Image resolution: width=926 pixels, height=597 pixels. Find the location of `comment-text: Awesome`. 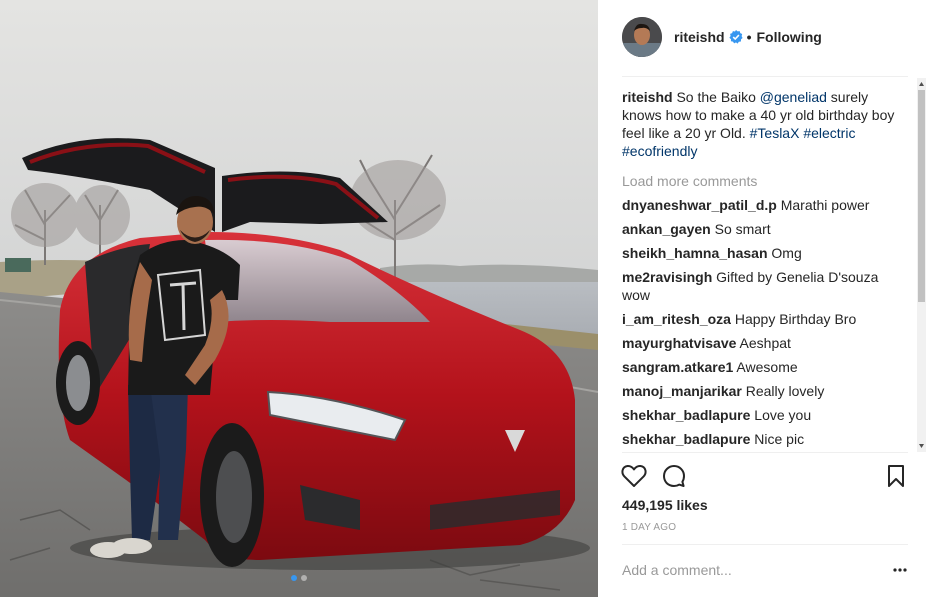

comment-text: Awesome is located at coordinates (767, 367).